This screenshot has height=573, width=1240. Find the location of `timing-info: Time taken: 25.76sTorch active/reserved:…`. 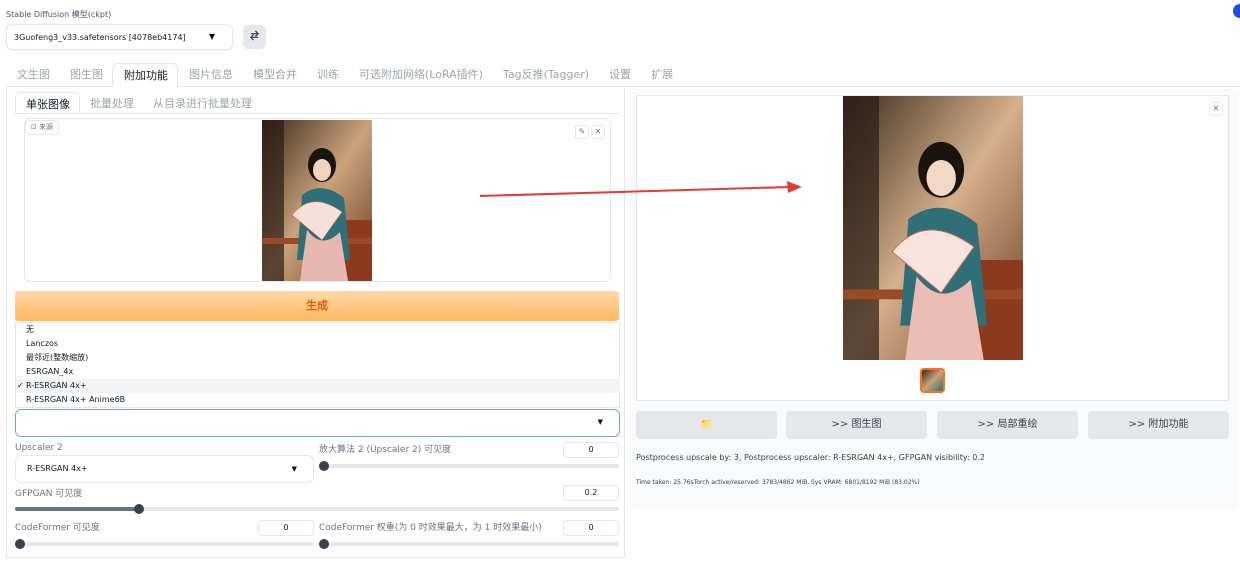

timing-info: Time taken: 25.76sTorch active/reserved:… is located at coordinates (778, 482).